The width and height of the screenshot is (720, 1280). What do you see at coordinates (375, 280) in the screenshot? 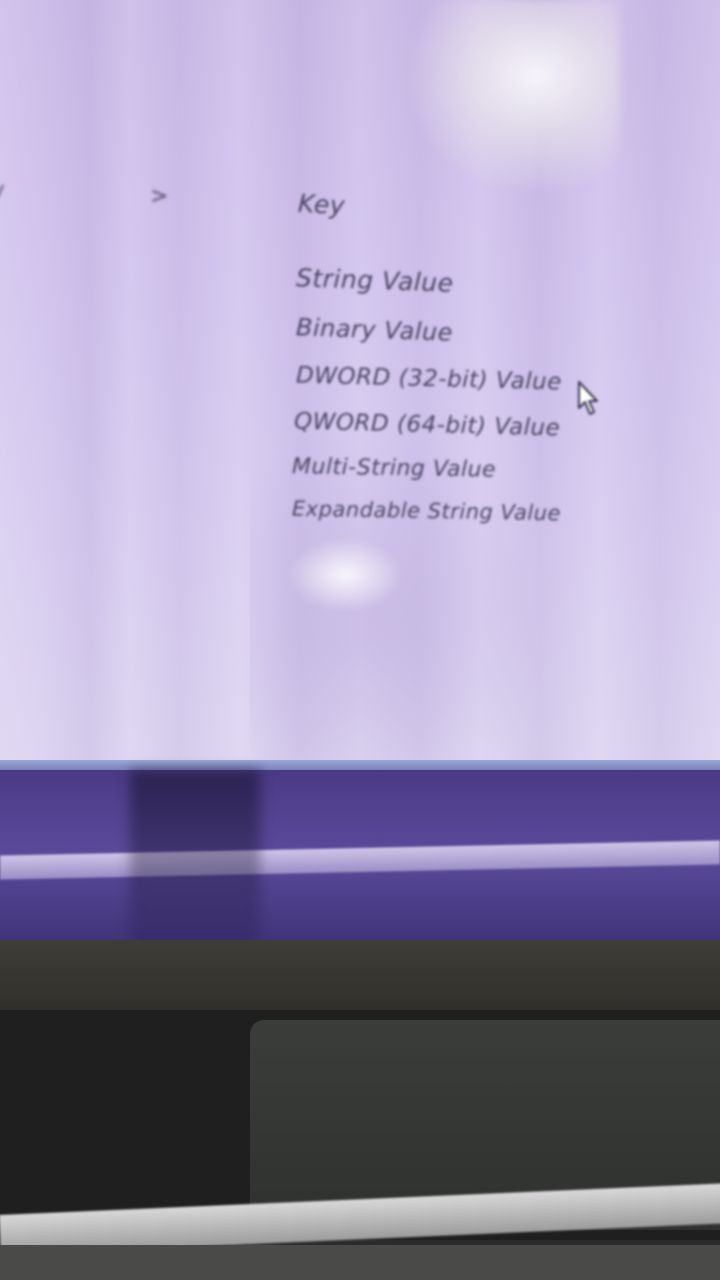
I see `menu-item-string-value: String Value` at bounding box center [375, 280].